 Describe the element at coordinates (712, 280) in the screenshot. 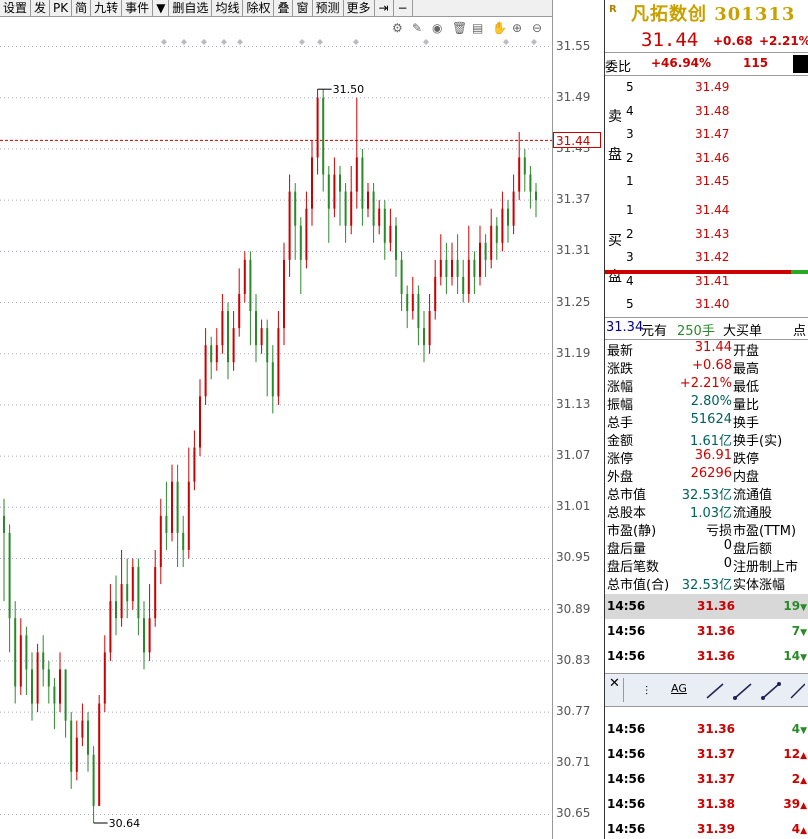

I see `level-price: 31.41` at that location.